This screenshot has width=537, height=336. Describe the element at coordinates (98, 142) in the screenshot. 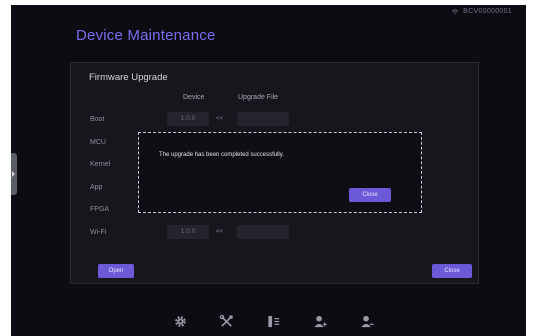

I see `row-label-mcu: MCU` at that location.